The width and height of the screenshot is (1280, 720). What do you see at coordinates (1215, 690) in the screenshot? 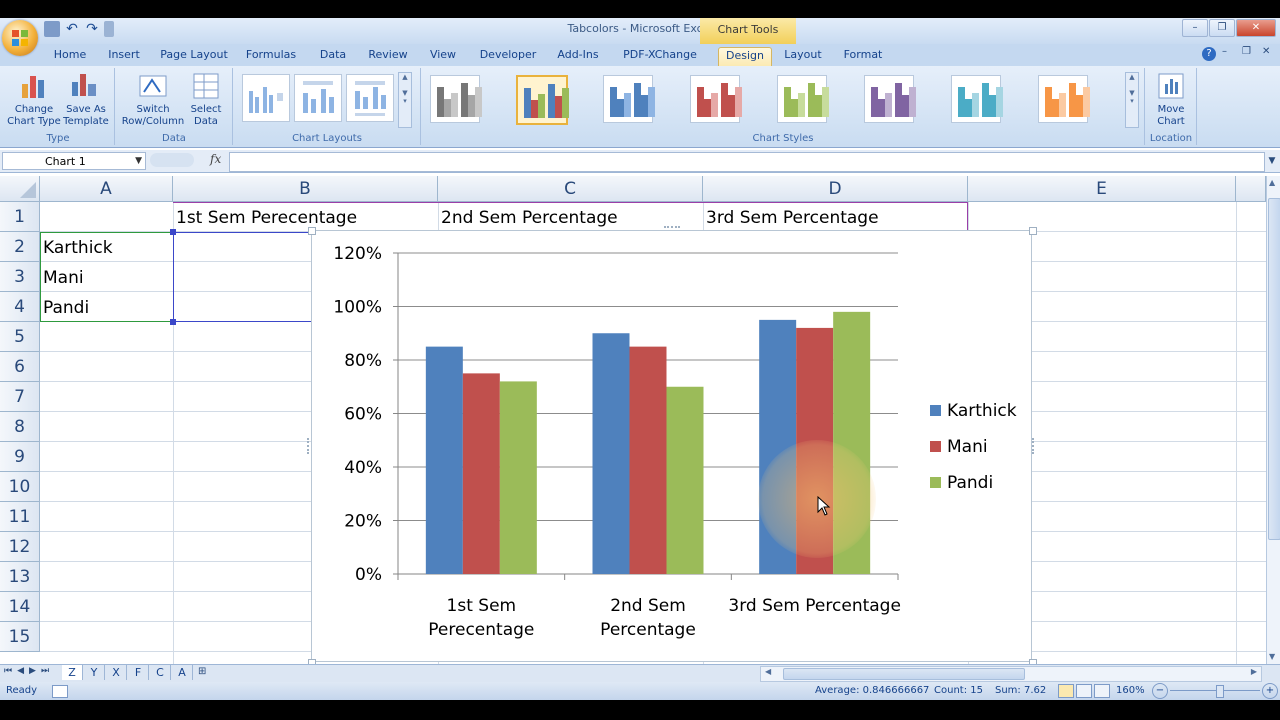
I see `zoom-slider` at bounding box center [1215, 690].